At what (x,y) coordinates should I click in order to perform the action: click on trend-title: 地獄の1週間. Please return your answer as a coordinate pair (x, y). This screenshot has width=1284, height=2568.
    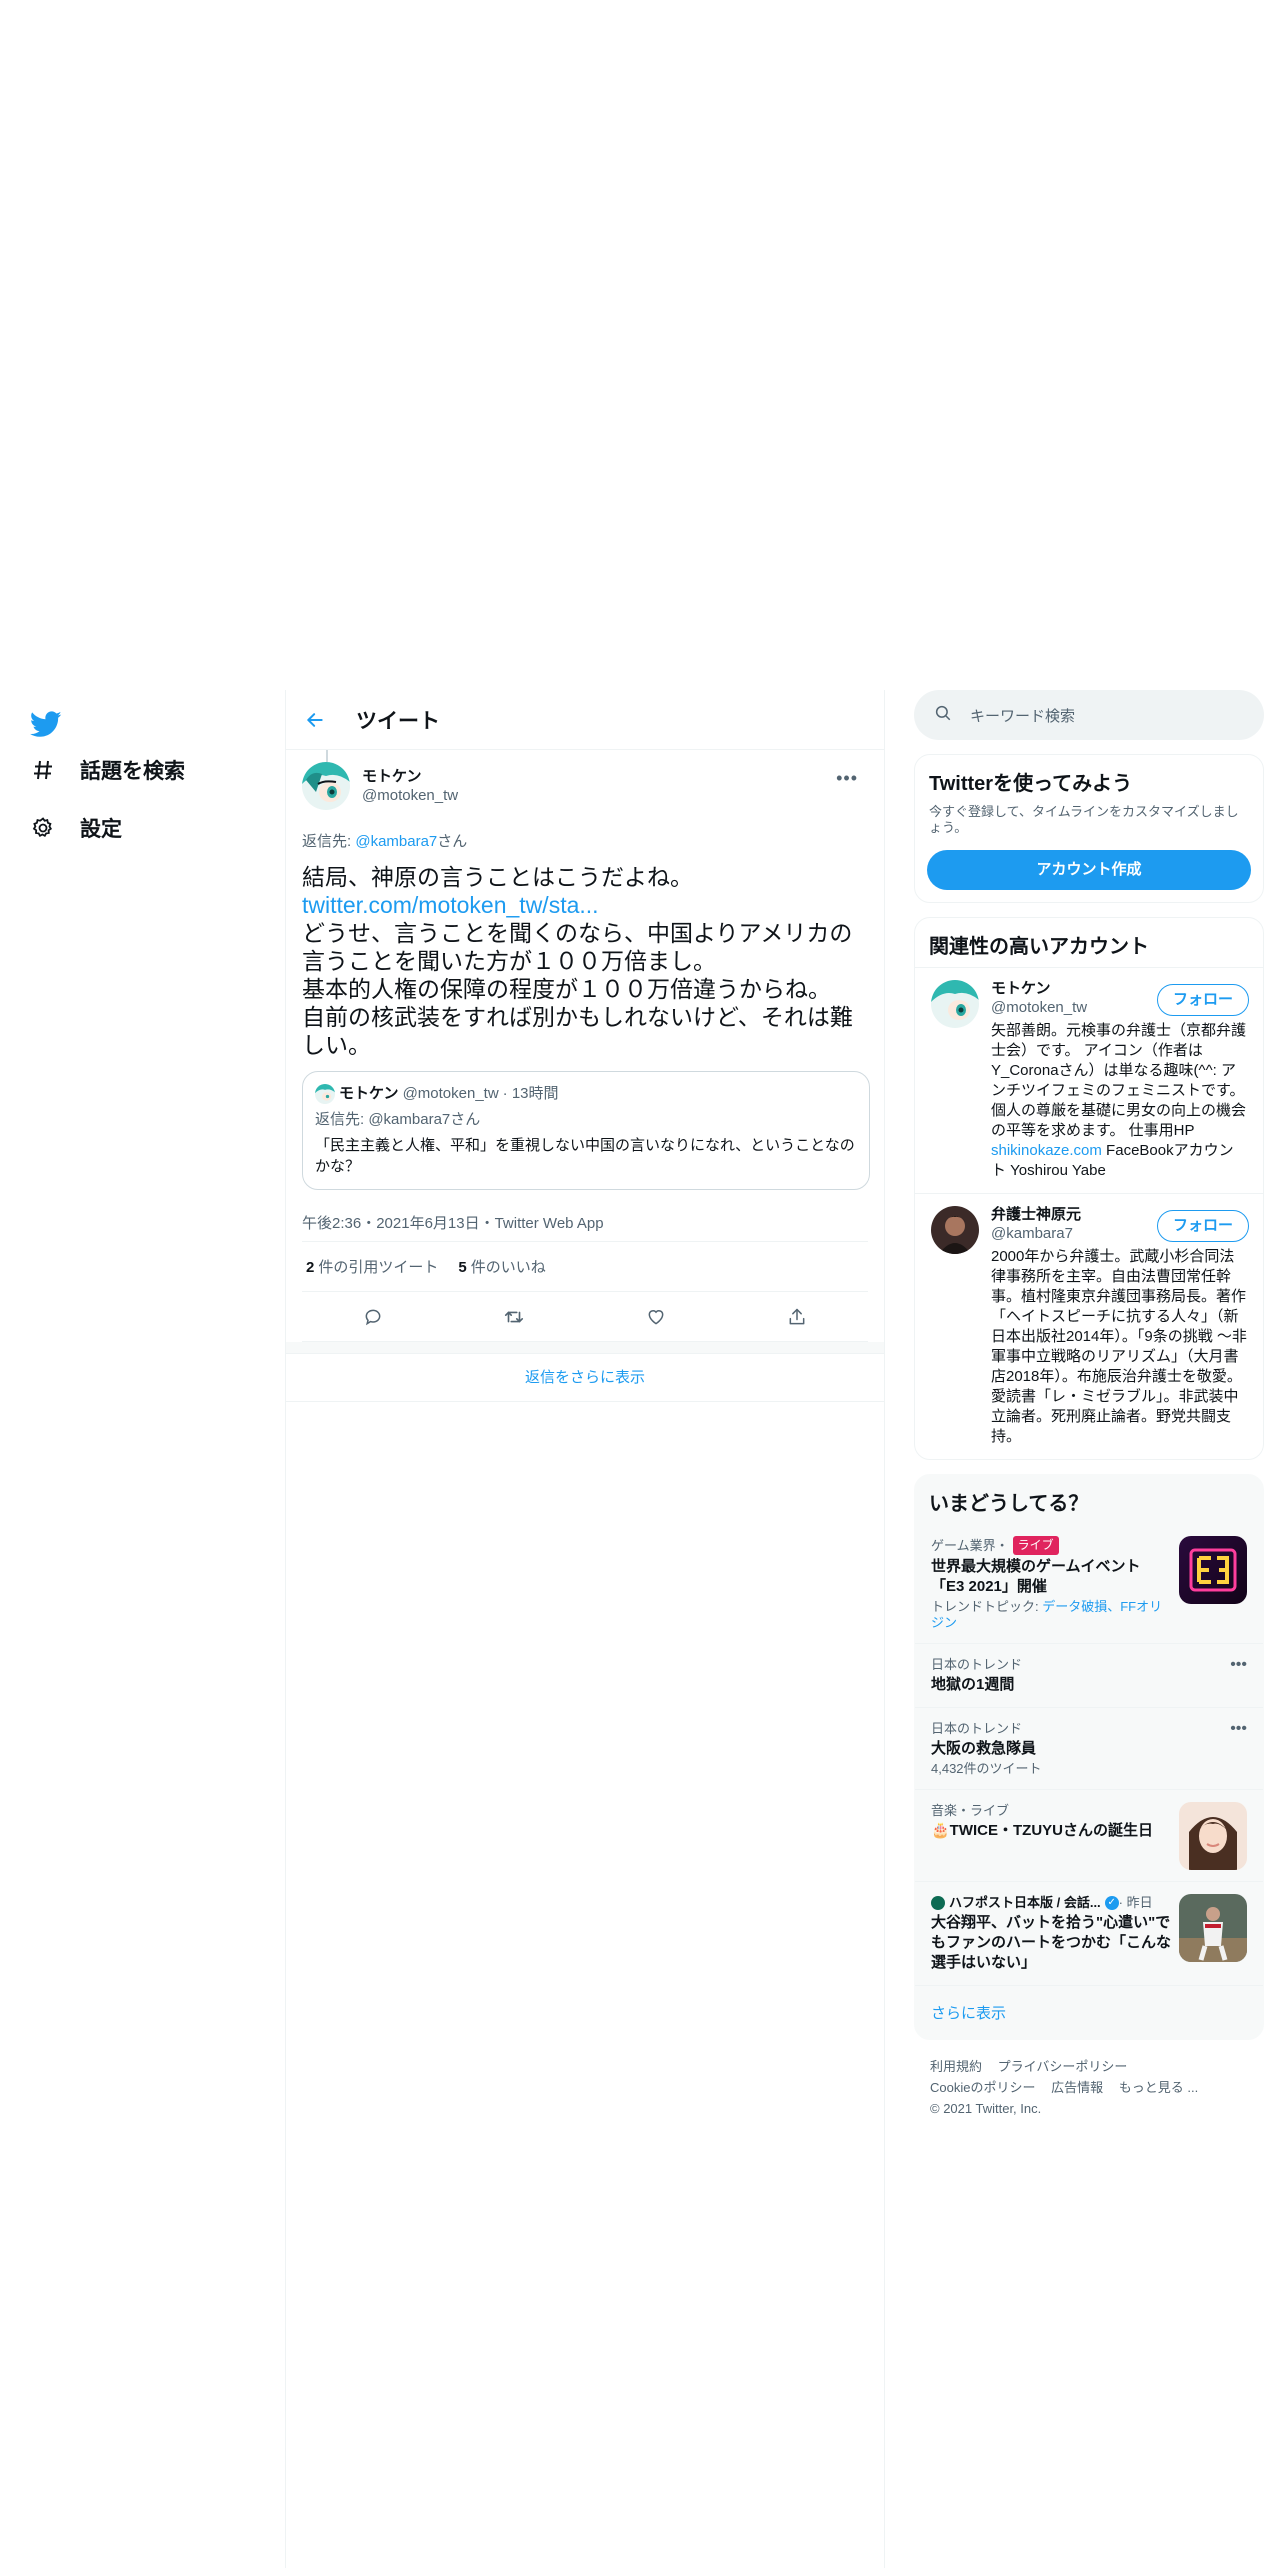
    Looking at the image, I should click on (973, 1684).